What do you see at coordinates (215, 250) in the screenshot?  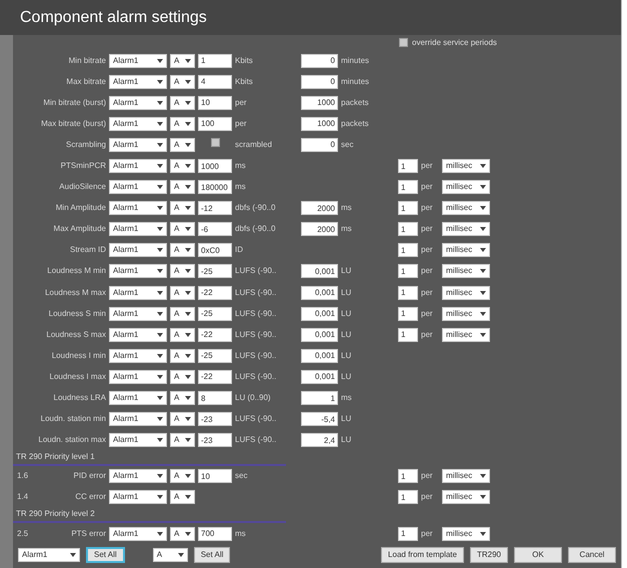 I see `value-field: 0xC0` at bounding box center [215, 250].